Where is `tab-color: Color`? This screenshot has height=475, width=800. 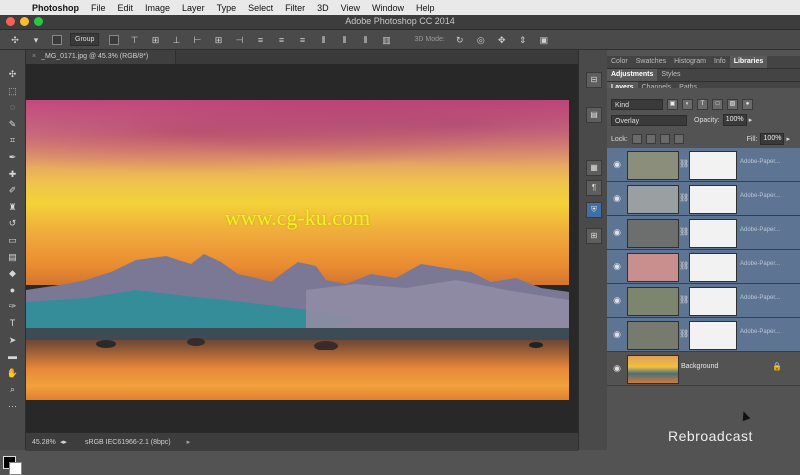 tab-color: Color is located at coordinates (619, 62).